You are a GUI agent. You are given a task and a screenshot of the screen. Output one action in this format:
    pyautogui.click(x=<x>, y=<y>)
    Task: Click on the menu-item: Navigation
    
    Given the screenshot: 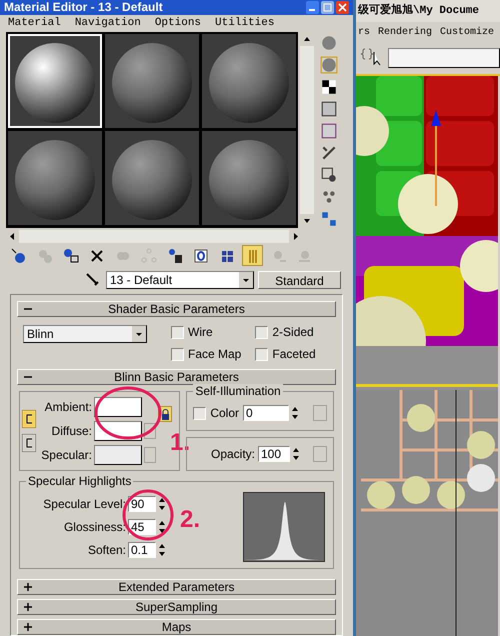 What is the action you would take?
    pyautogui.click(x=107, y=23)
    